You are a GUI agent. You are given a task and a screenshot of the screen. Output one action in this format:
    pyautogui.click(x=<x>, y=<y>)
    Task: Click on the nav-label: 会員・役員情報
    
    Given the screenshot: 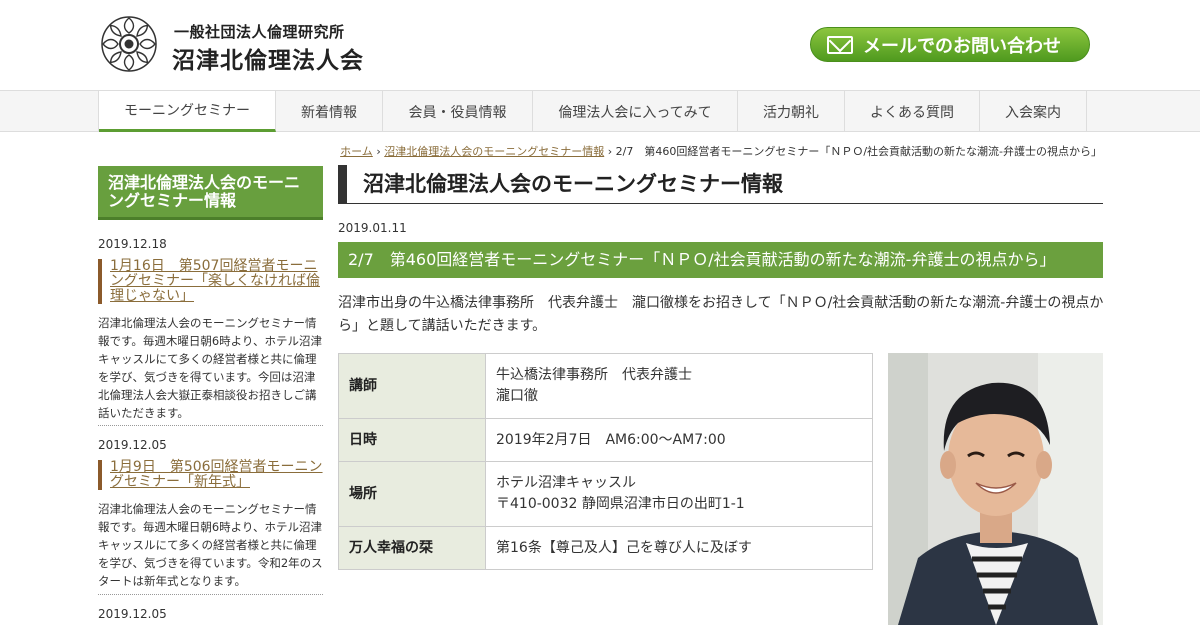 What is the action you would take?
    pyautogui.click(x=457, y=112)
    